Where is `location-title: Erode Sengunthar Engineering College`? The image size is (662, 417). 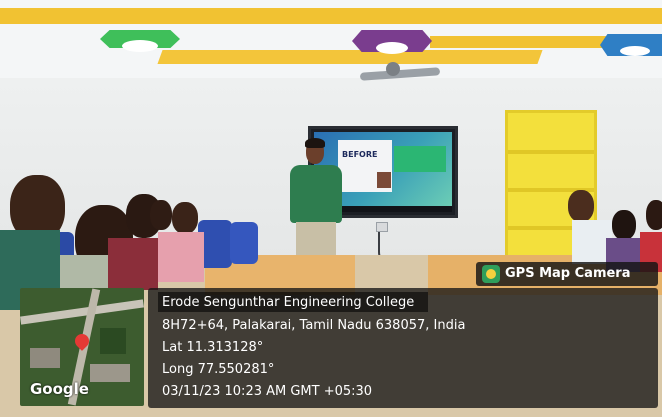 location-title: Erode Sengunthar Engineering College is located at coordinates (288, 302).